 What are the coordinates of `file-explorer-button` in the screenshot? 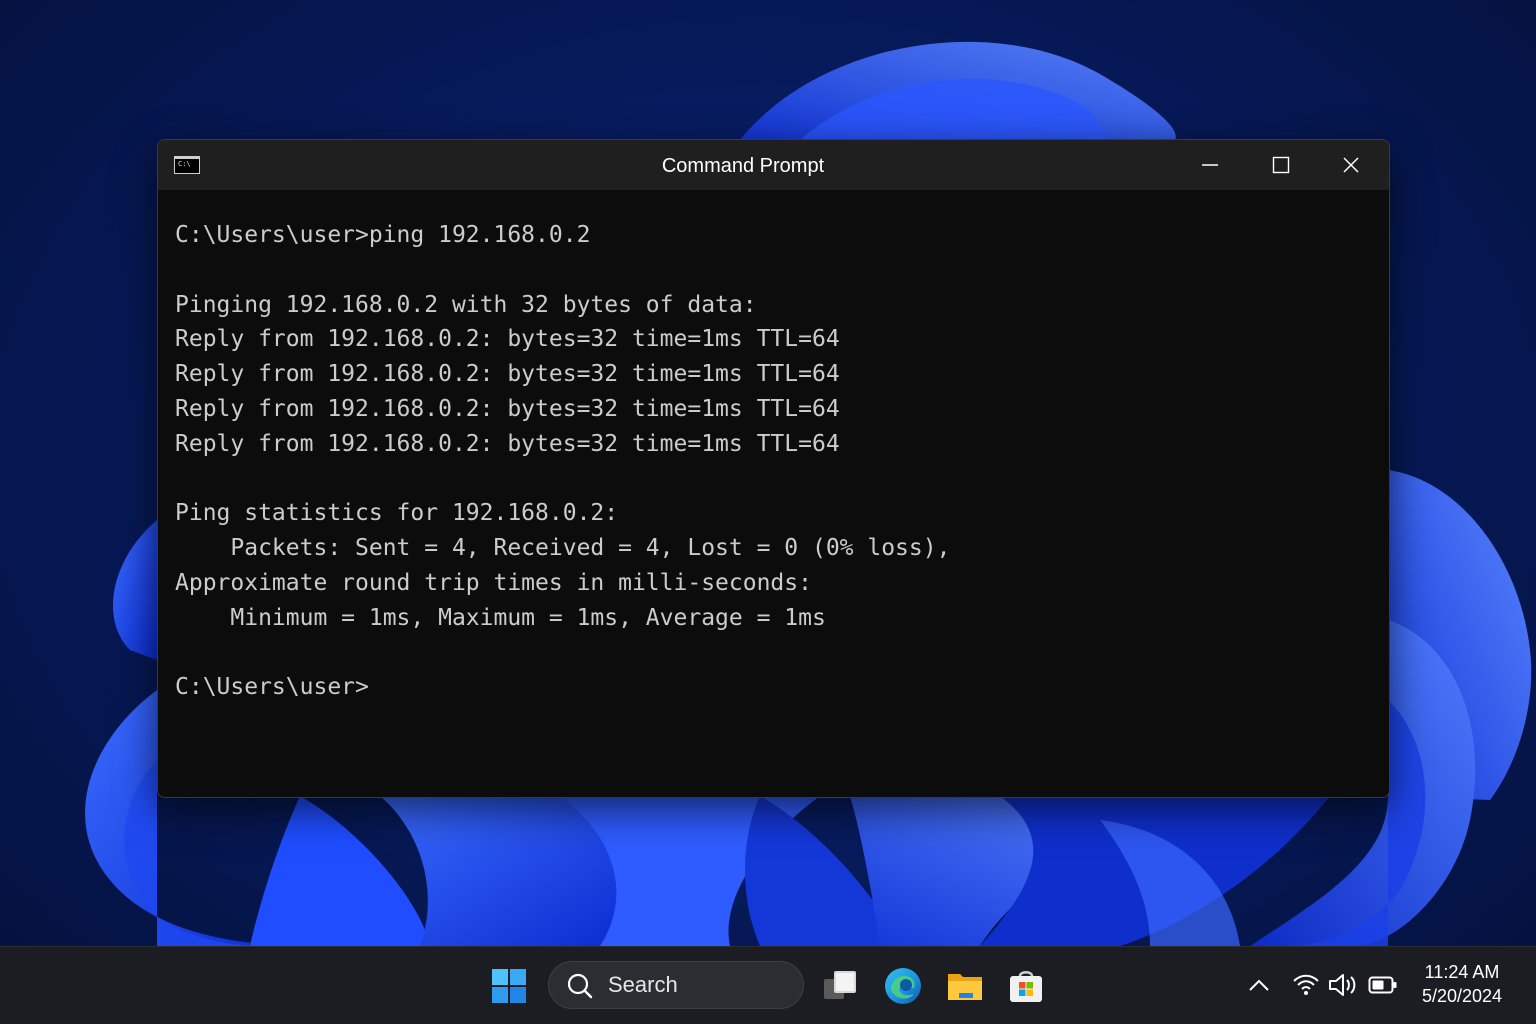 It's located at (965, 986).